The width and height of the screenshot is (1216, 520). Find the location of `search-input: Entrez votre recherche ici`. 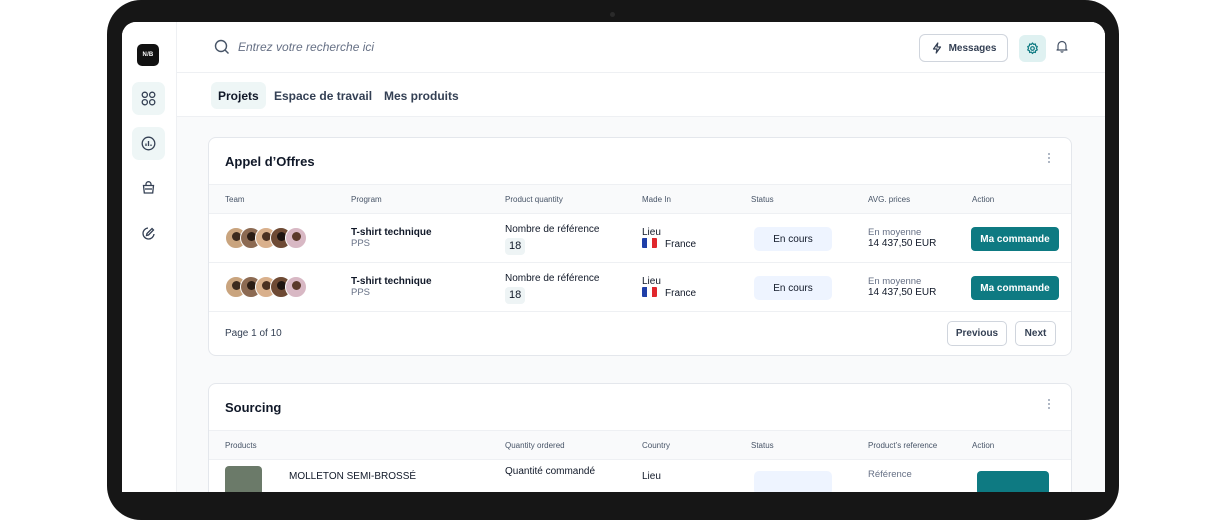

search-input: Entrez votre recherche ici is located at coordinates (306, 47).